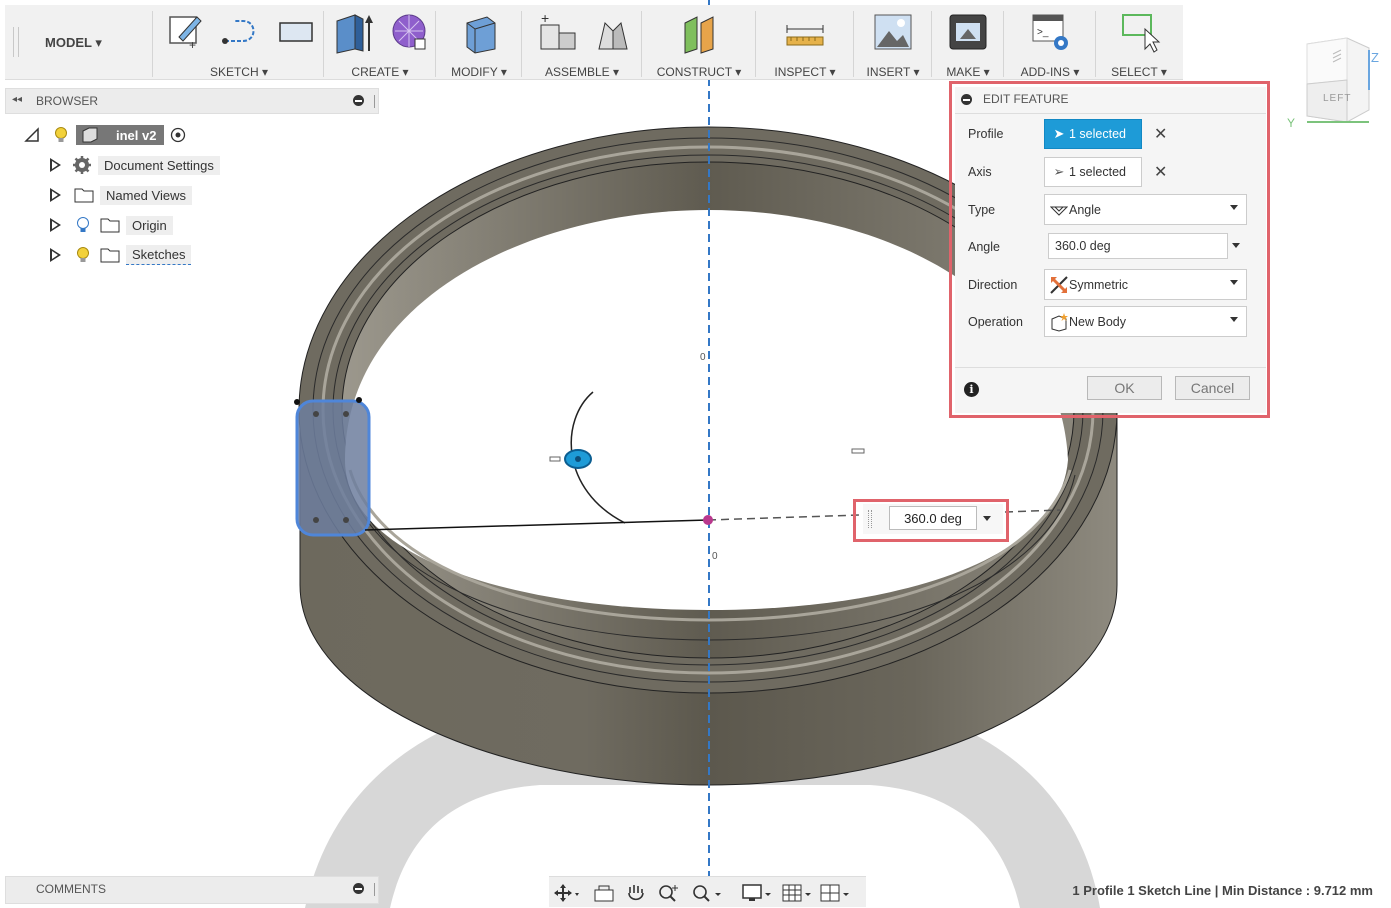 This screenshot has width=1391, height=908. What do you see at coordinates (1141, 33) in the screenshot?
I see `select-icon` at bounding box center [1141, 33].